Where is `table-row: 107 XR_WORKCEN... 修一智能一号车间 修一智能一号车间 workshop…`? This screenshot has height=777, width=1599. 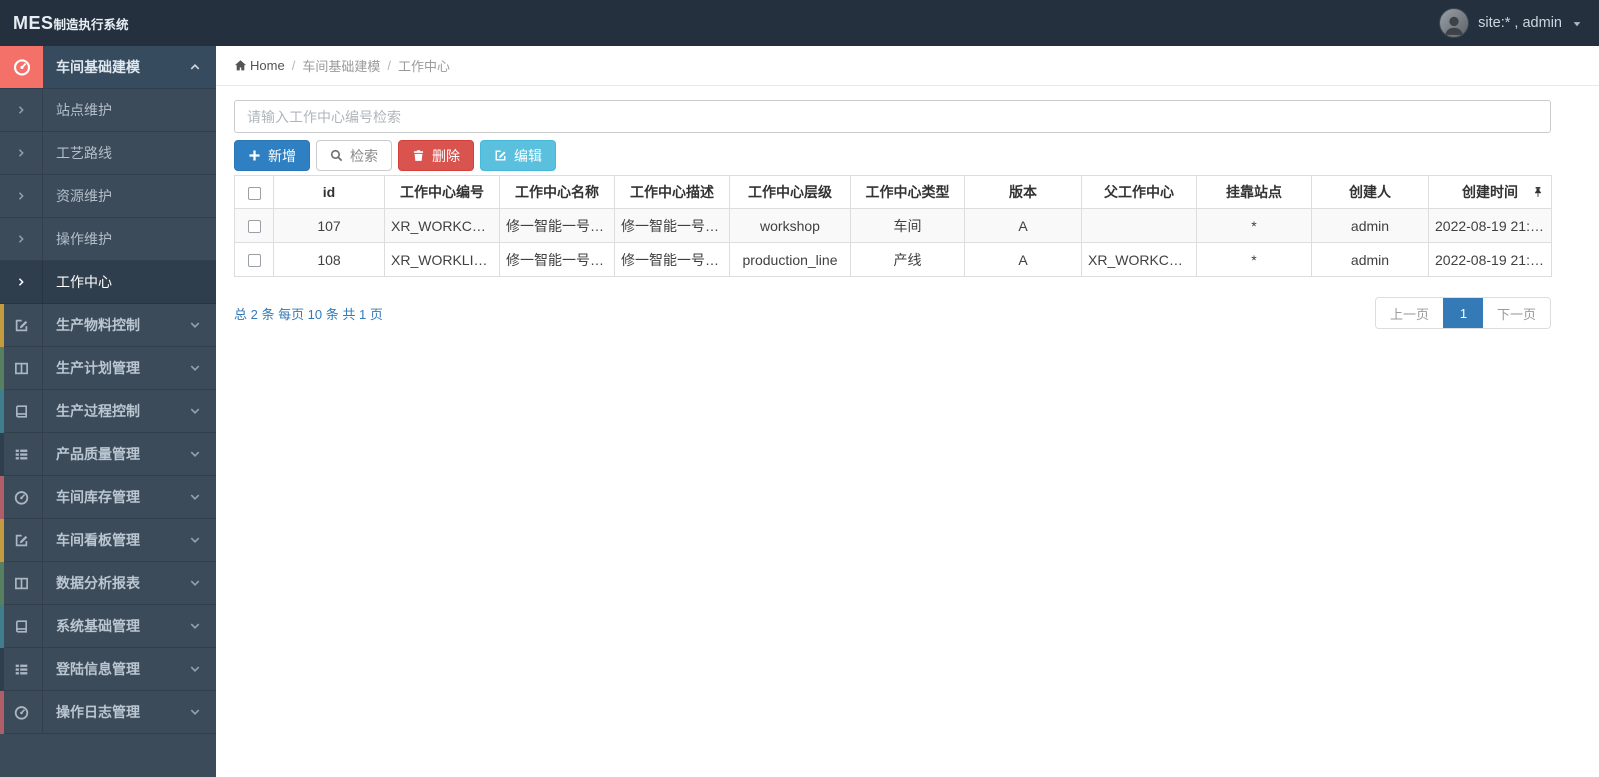
table-row: 107 XR_WORKCEN... 修一智能一号车间 修一智能一号车间 workshop… is located at coordinates (893, 225).